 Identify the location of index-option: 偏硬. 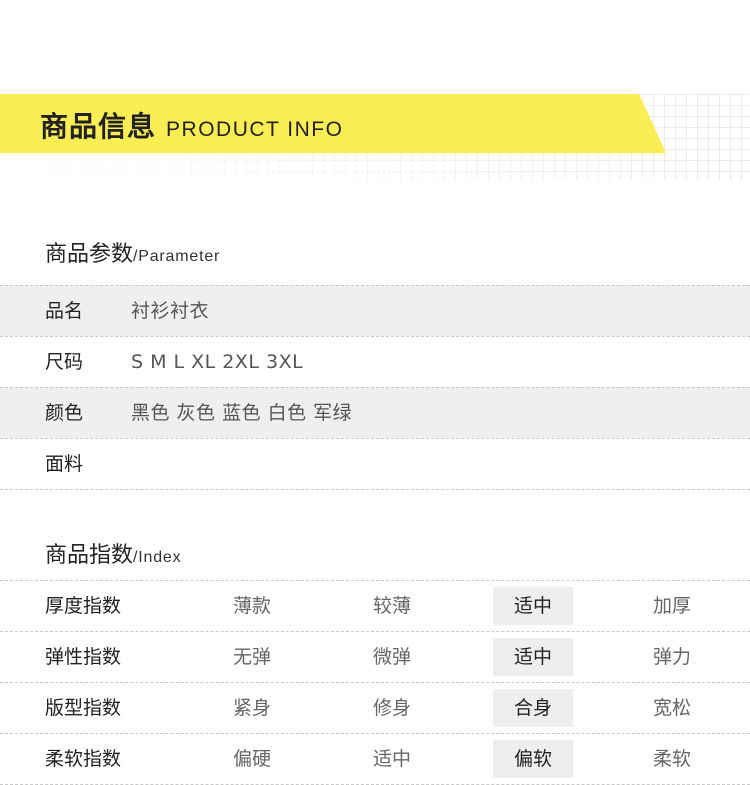
(251, 759).